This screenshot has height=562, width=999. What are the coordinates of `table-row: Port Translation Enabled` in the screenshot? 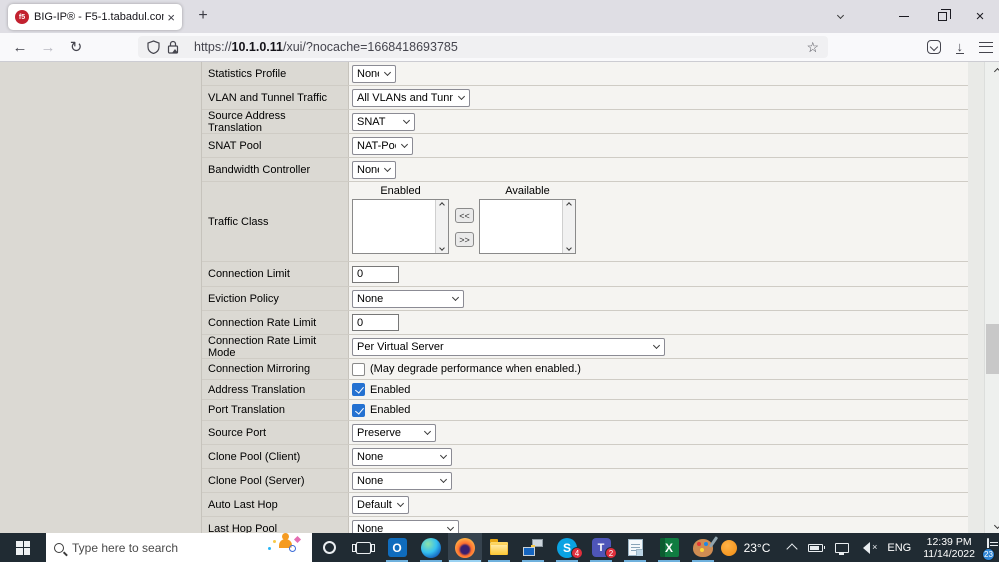 It's located at (585, 410).